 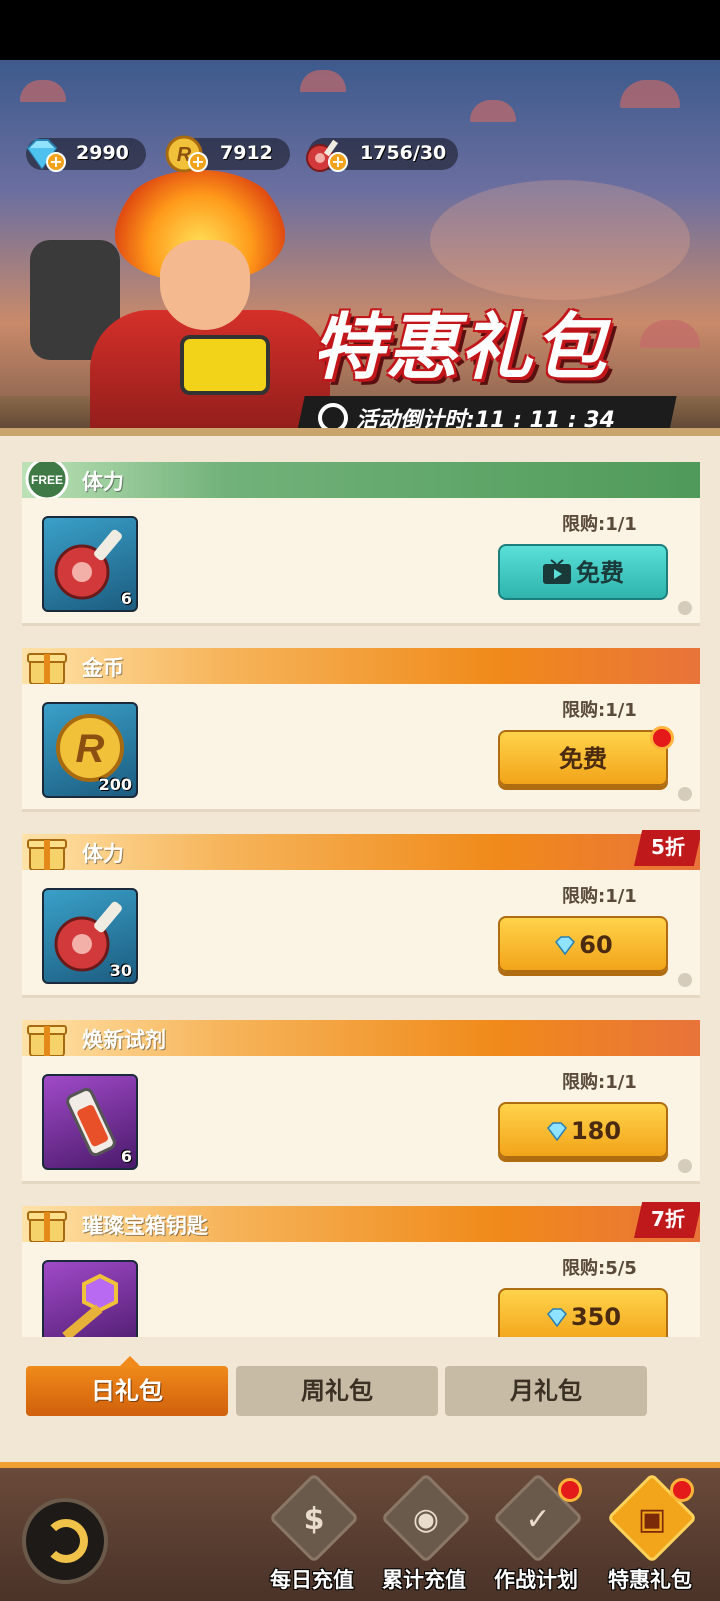 I want to click on button-label: 免费, so click(x=583, y=759).